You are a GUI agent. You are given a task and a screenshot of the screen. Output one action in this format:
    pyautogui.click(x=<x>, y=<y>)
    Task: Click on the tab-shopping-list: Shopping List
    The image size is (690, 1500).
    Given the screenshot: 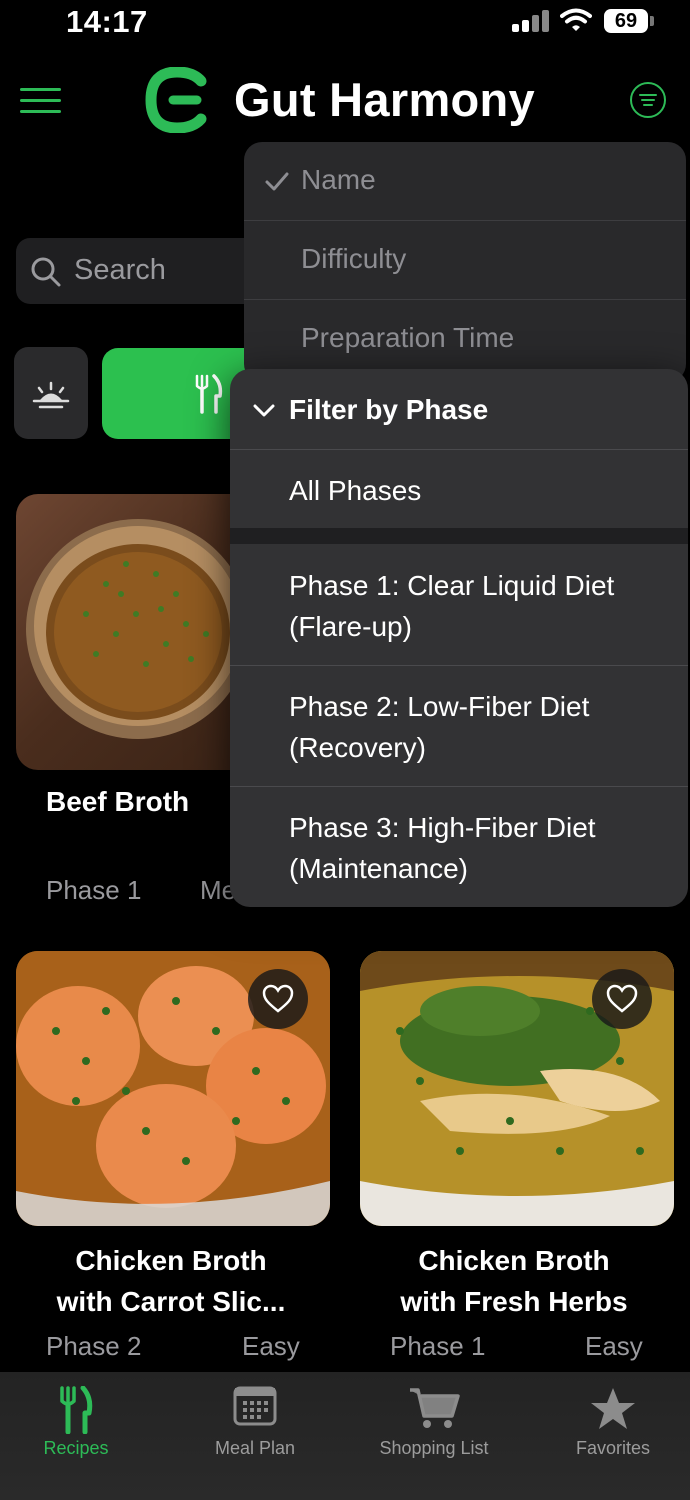 What is the action you would take?
    pyautogui.click(x=434, y=1436)
    